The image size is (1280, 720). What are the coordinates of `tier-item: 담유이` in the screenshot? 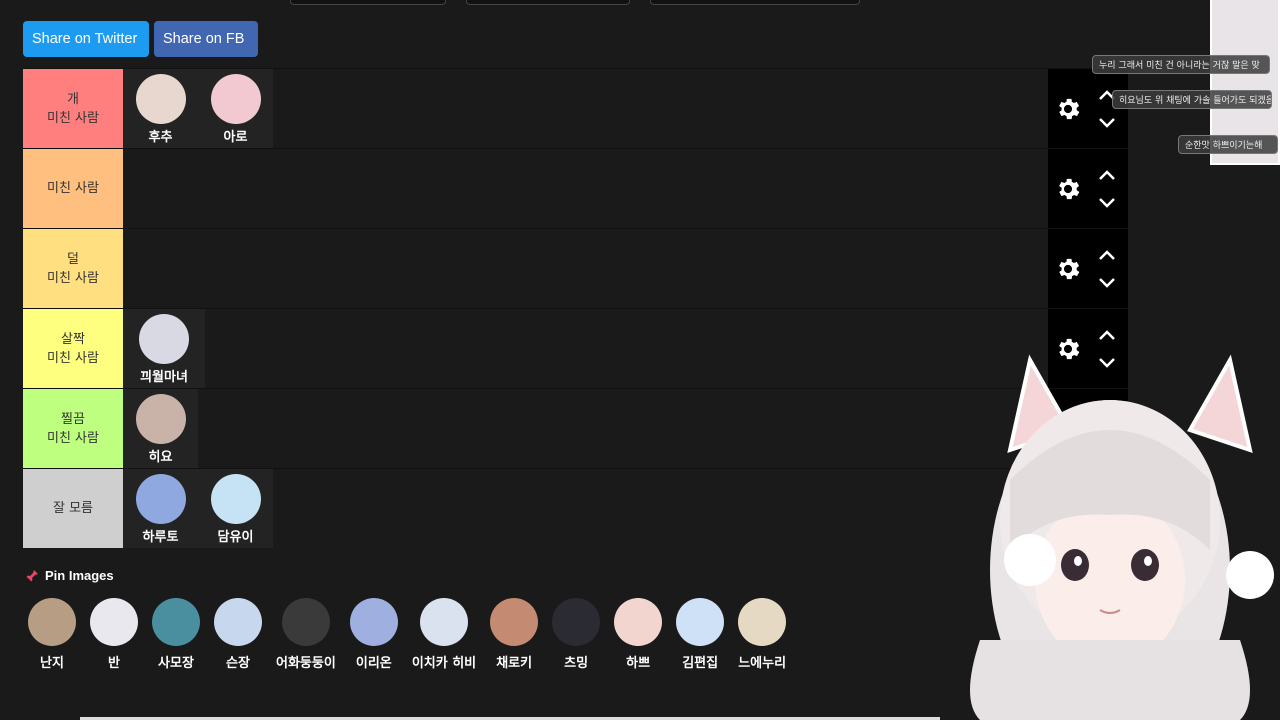 It's located at (235, 508).